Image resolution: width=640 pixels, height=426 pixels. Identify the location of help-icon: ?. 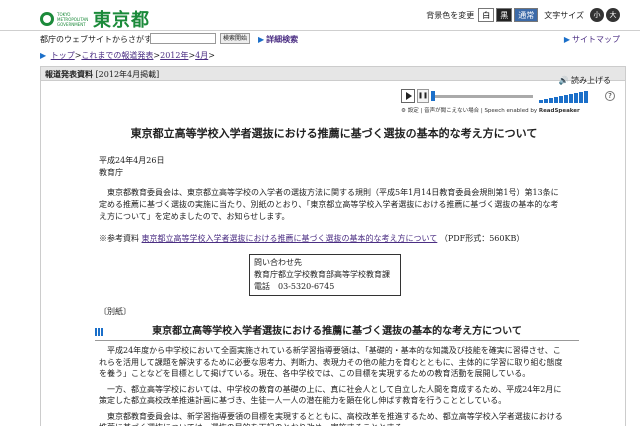
(610, 96).